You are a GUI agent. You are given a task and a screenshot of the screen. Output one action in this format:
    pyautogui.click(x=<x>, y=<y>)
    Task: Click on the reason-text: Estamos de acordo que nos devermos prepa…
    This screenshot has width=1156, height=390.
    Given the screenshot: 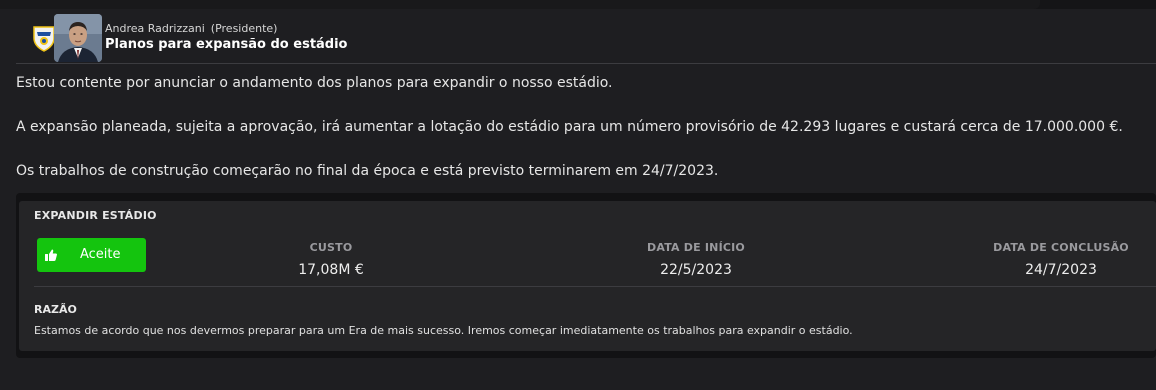 What is the action you would take?
    pyautogui.click(x=443, y=330)
    